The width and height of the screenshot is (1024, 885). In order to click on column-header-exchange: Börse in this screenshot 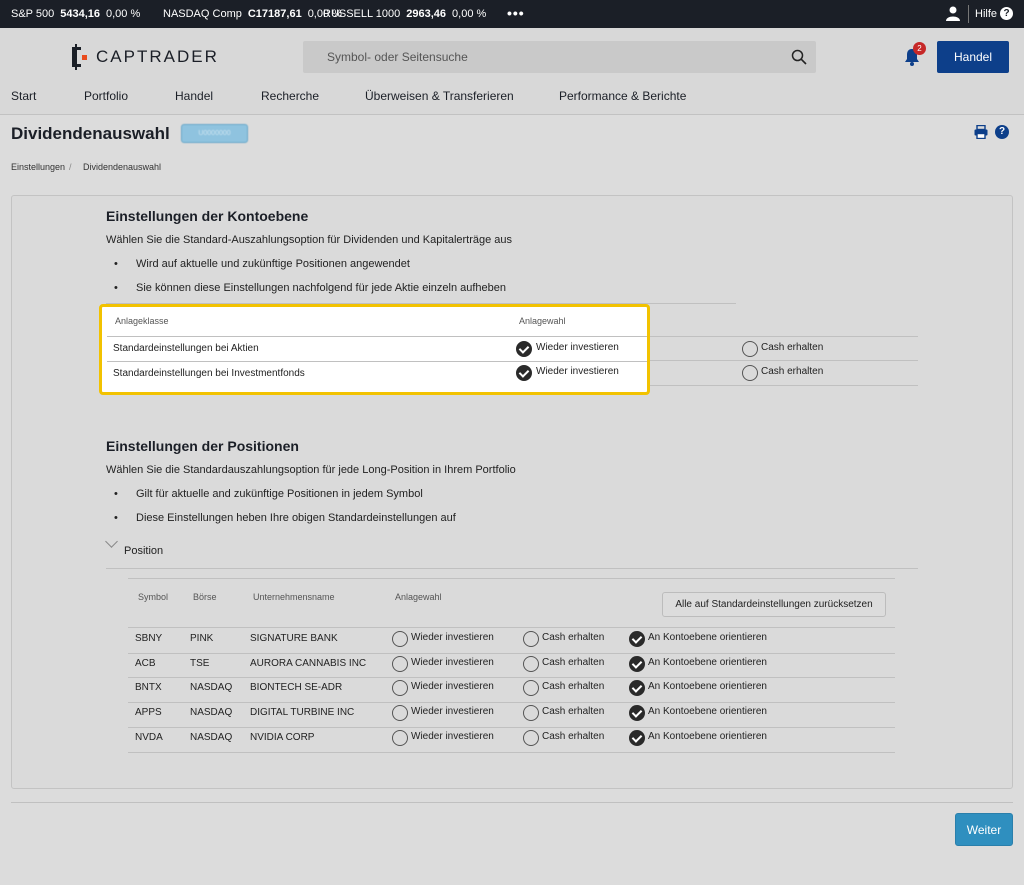, I will do `click(205, 597)`.